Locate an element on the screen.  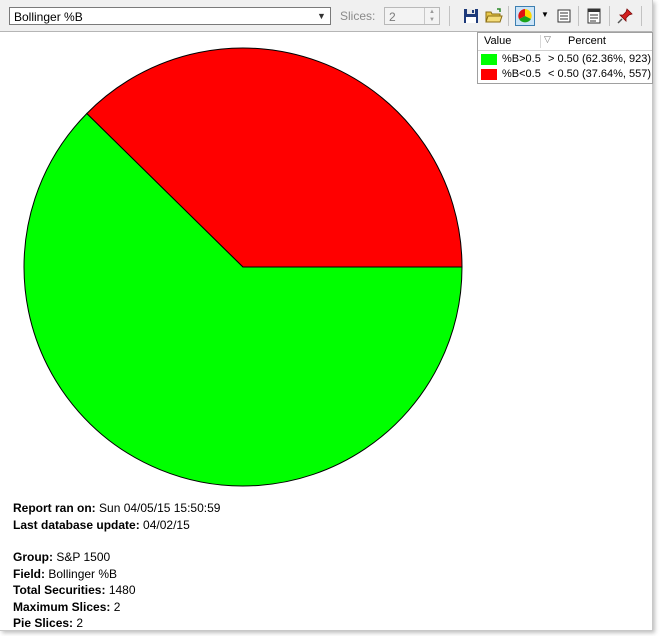
pie-slices-label: Pie Slices: is located at coordinates (43, 623).